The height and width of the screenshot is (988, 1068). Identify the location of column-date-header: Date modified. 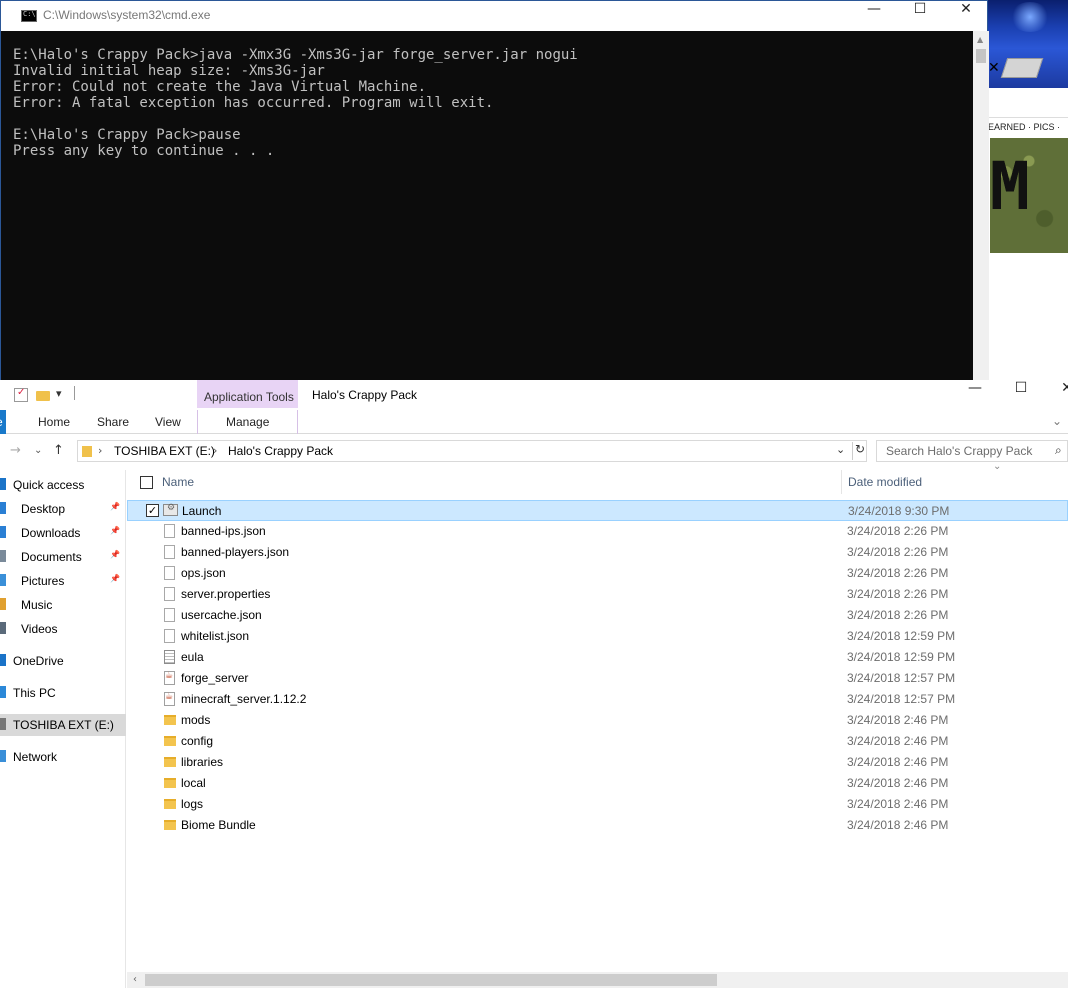
(885, 482).